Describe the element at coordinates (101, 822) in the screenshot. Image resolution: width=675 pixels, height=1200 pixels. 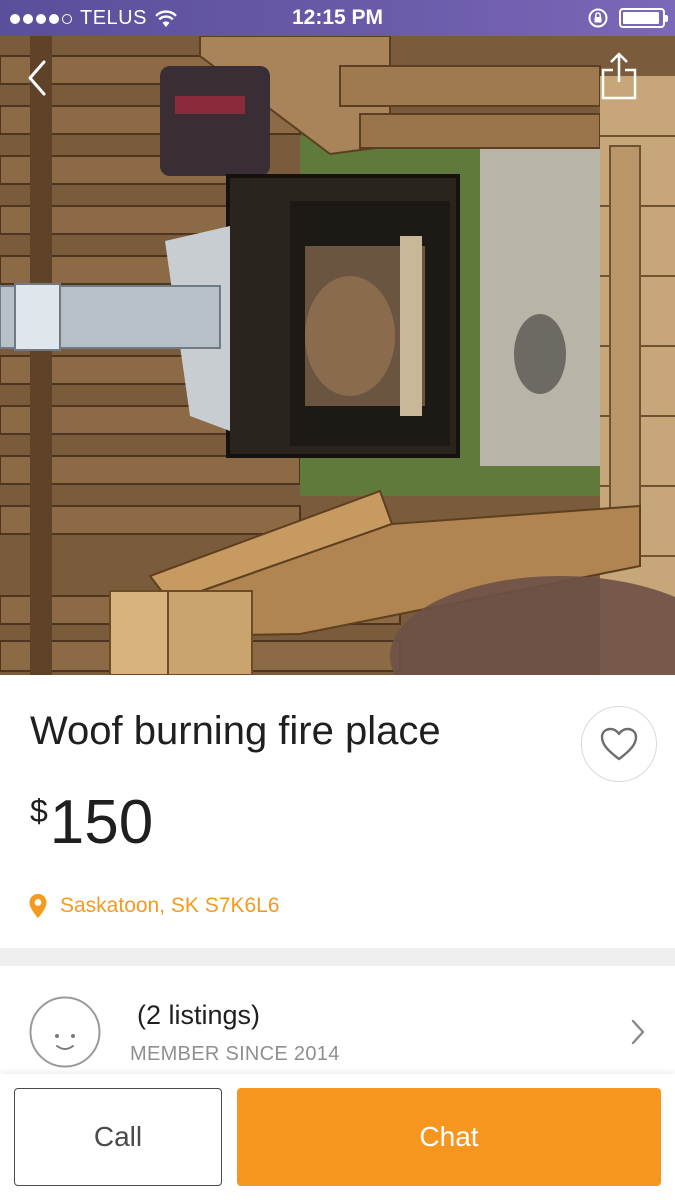
I see `price-amount: 150` at that location.